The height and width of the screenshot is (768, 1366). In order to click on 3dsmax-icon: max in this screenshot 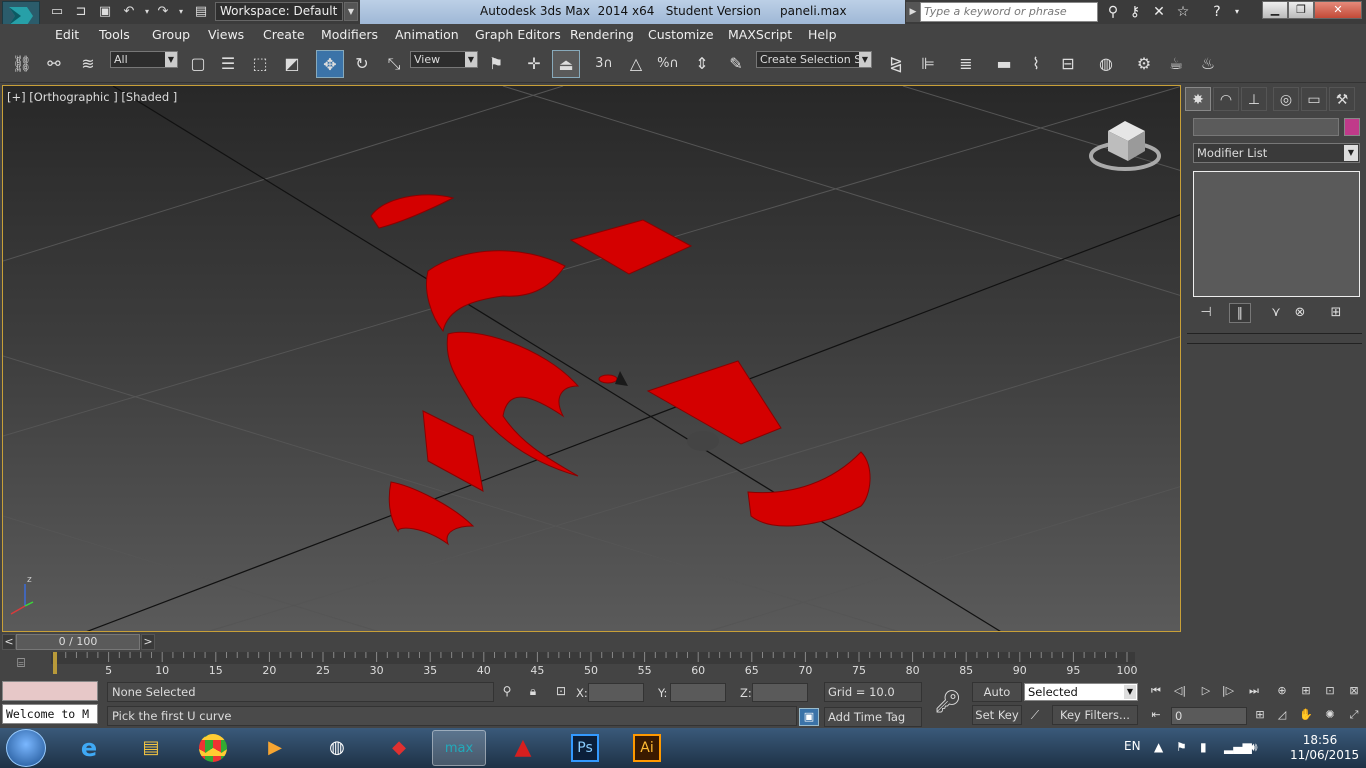, I will do `click(459, 748)`.